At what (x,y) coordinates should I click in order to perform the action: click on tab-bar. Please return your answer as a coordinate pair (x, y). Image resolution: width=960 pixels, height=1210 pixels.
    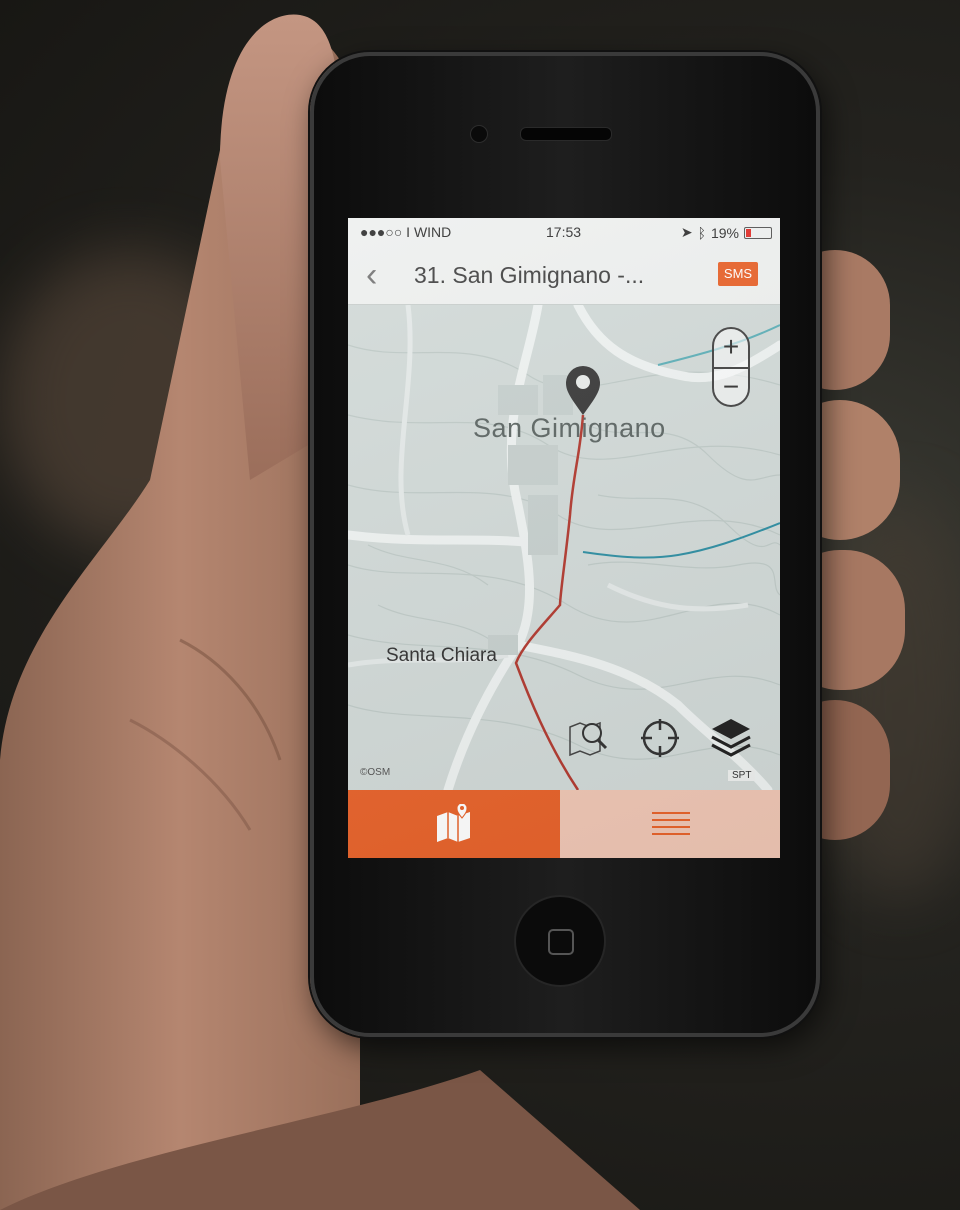
    Looking at the image, I should click on (564, 824).